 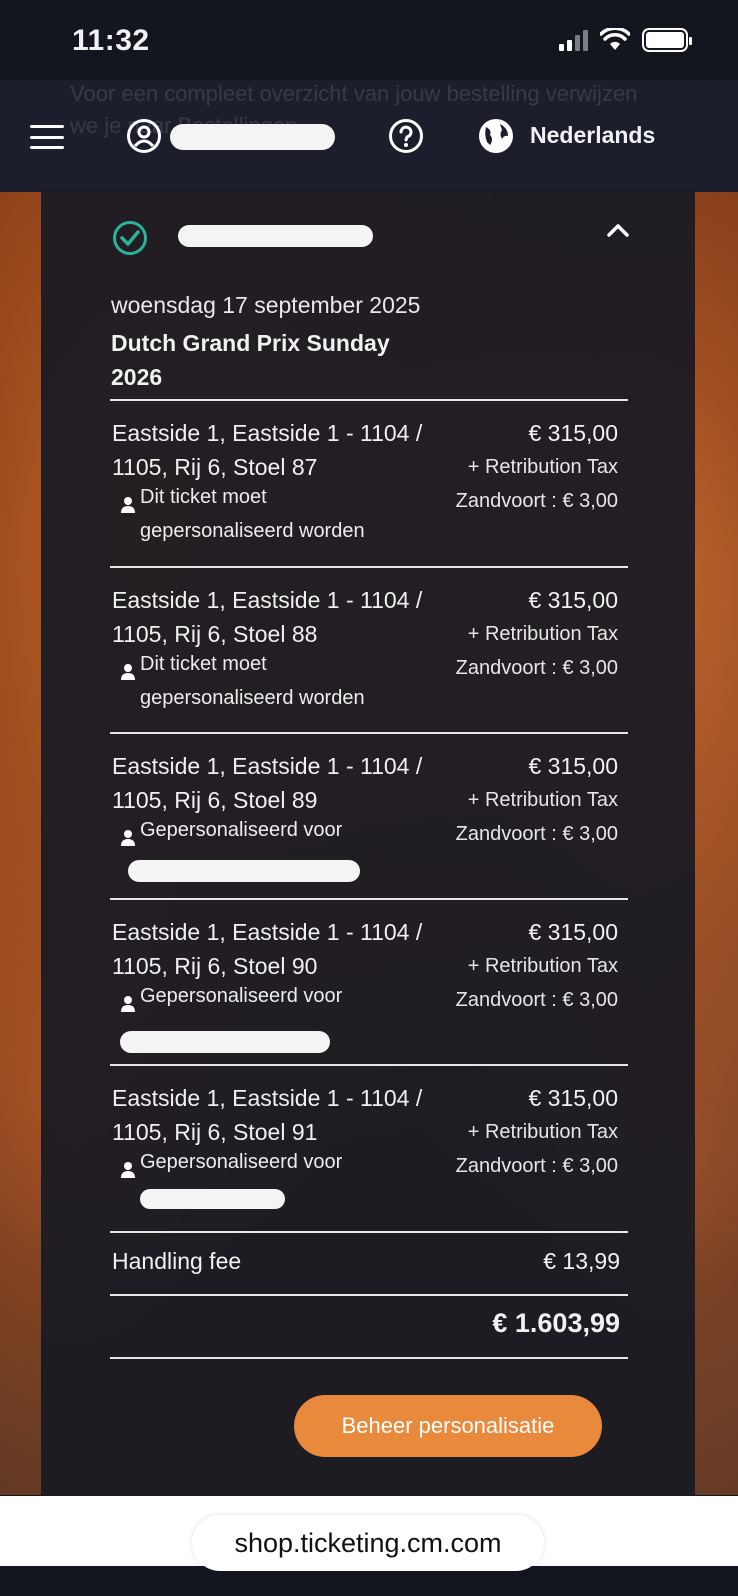 What do you see at coordinates (667, 40) in the screenshot?
I see `battery-icon` at bounding box center [667, 40].